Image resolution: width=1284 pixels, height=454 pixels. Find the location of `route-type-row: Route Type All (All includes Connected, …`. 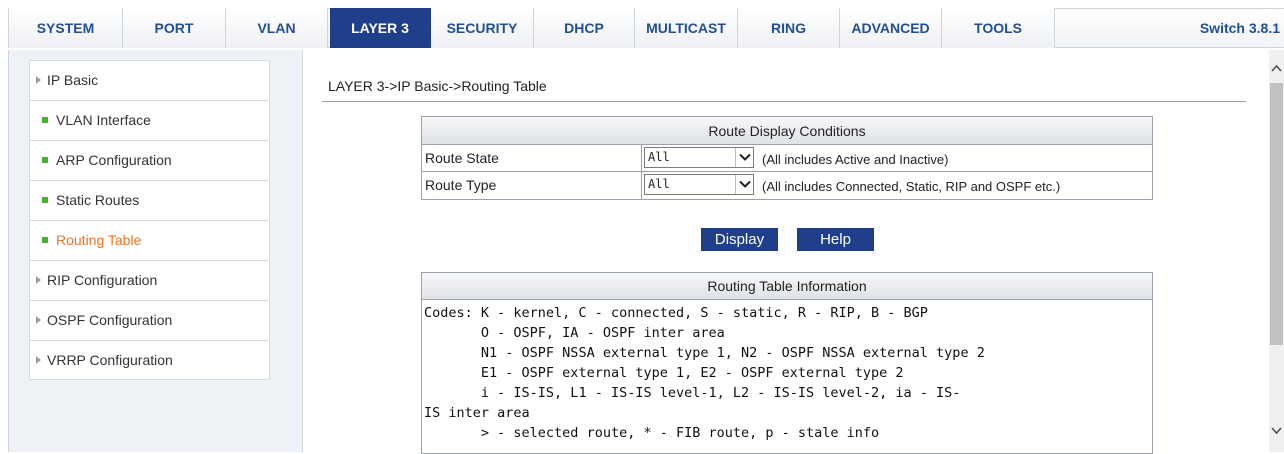

route-type-row: Route Type All (All includes Connected, … is located at coordinates (787, 185).